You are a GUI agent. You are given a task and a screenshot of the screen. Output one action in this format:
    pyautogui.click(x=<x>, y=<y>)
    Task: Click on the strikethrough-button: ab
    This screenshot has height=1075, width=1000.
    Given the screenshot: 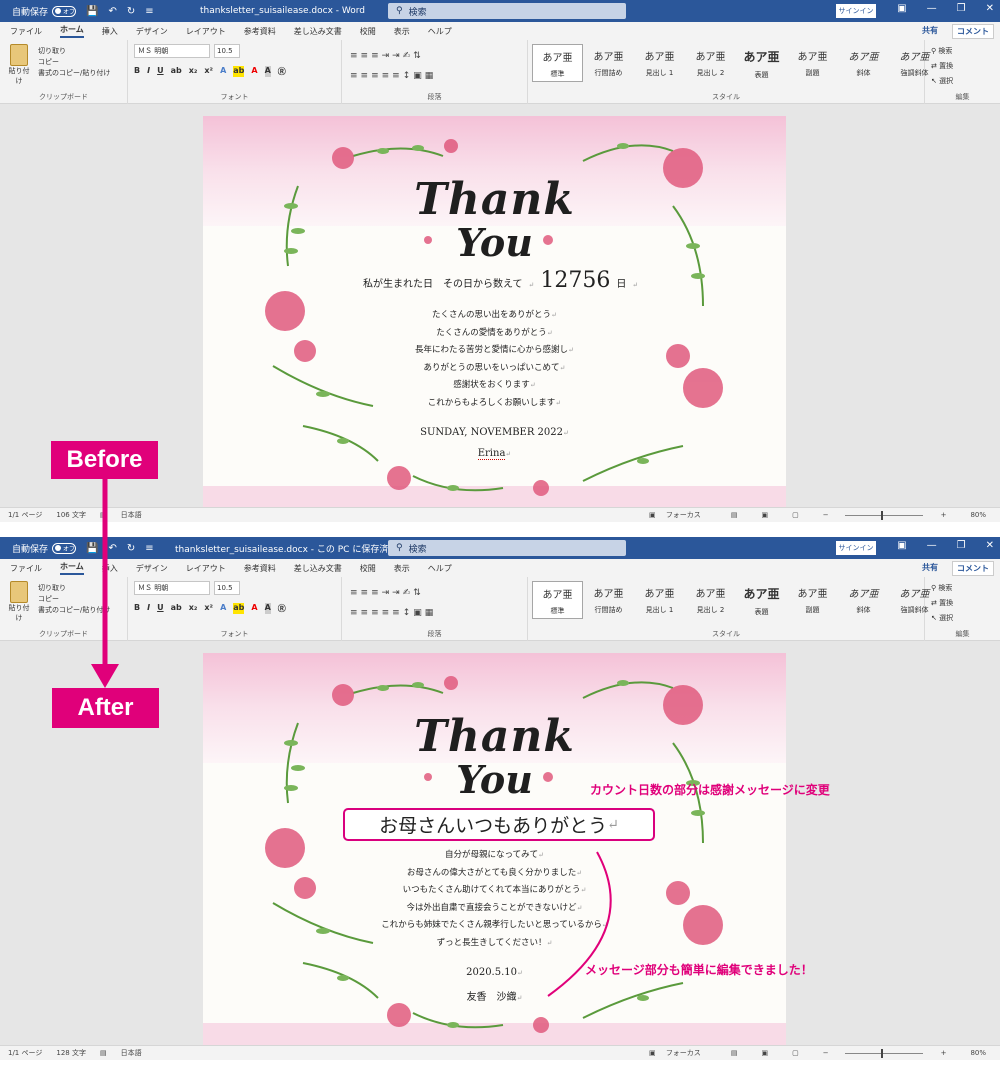 What is the action you would take?
    pyautogui.click(x=176, y=71)
    